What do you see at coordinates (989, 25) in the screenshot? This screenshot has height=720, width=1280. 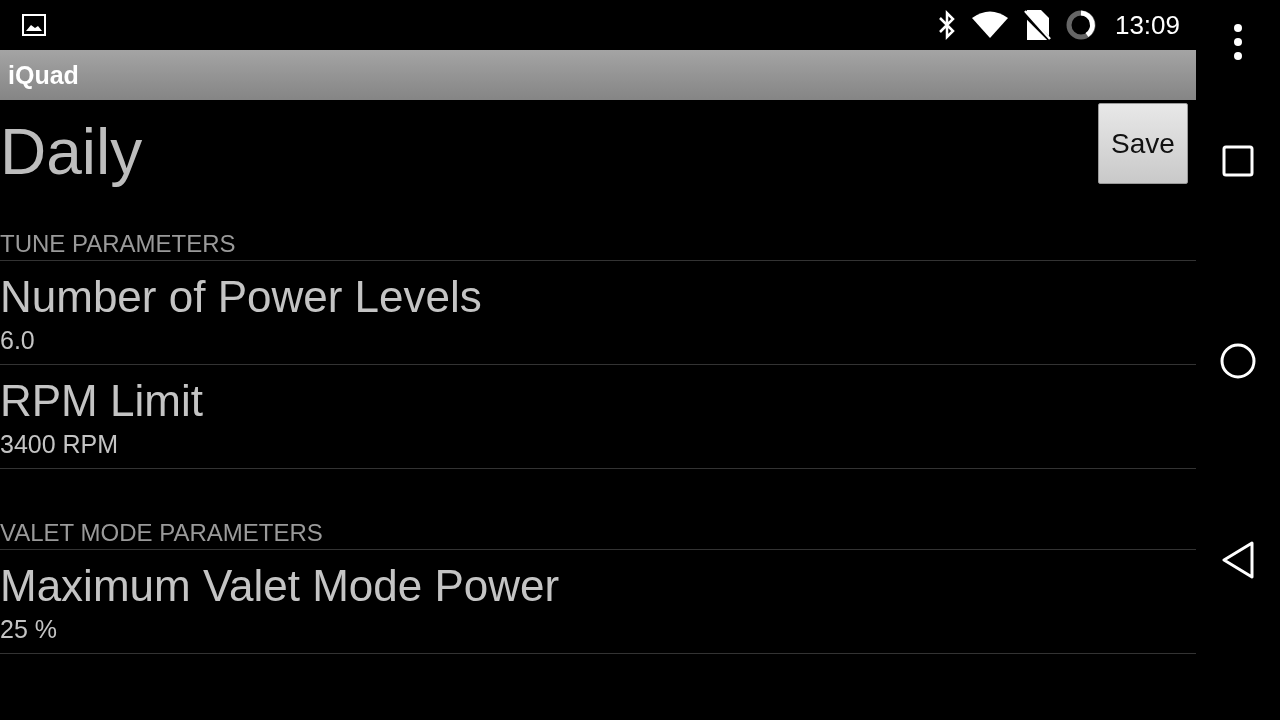 I see `wifi-icon` at bounding box center [989, 25].